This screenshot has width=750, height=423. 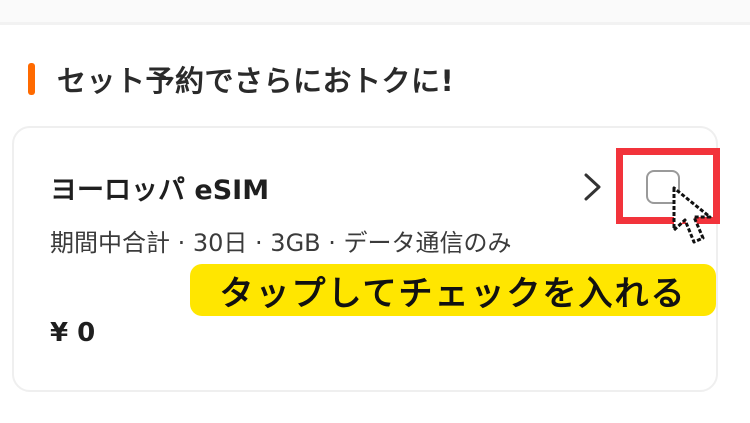 What do you see at coordinates (453, 290) in the screenshot?
I see `instruction-banner: タップしてチェックを入れる` at bounding box center [453, 290].